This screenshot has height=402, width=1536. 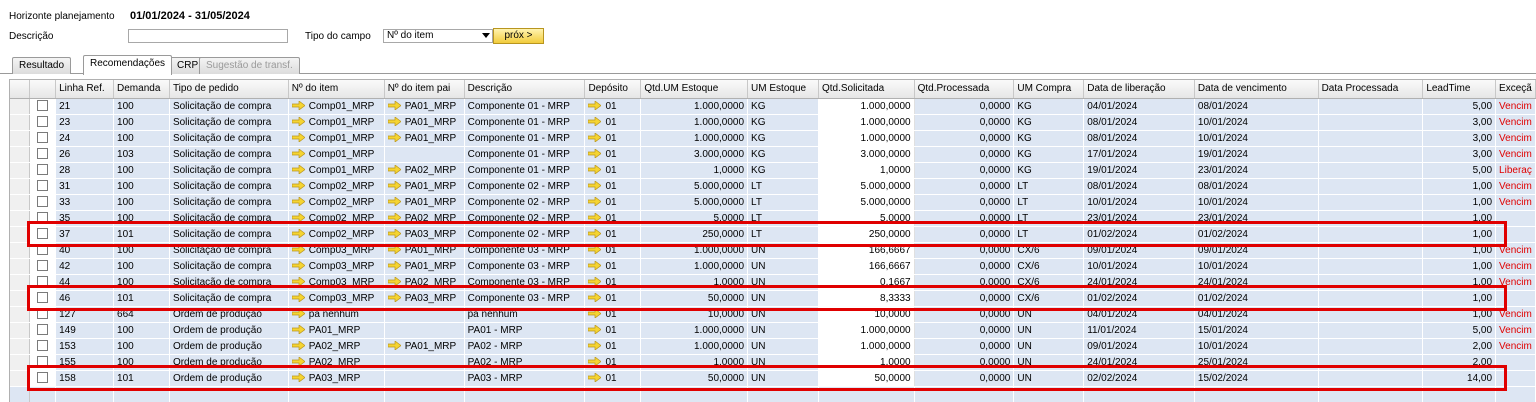 What do you see at coordinates (1049, 89) in the screenshot?
I see `col-um-compra-header: UM Compra` at bounding box center [1049, 89].